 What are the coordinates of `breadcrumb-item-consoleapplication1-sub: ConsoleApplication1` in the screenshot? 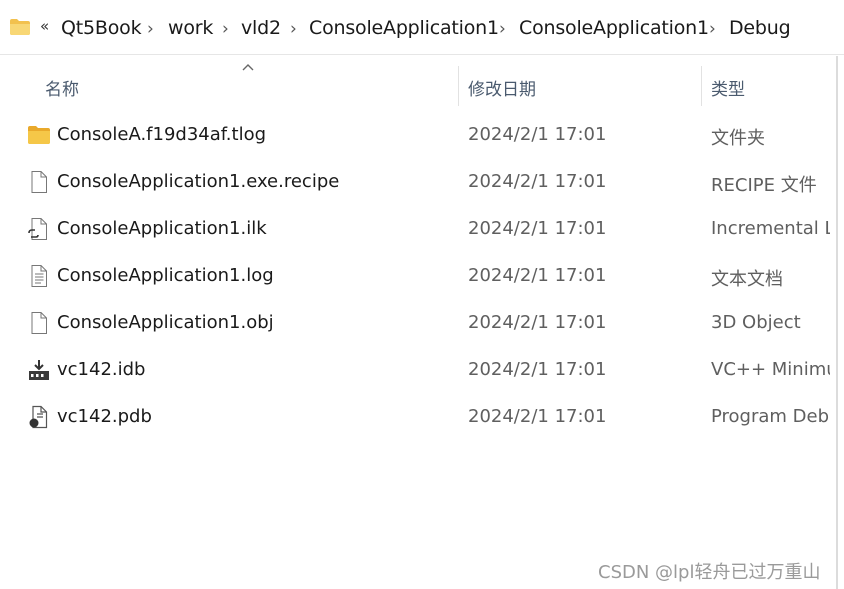 It's located at (614, 28).